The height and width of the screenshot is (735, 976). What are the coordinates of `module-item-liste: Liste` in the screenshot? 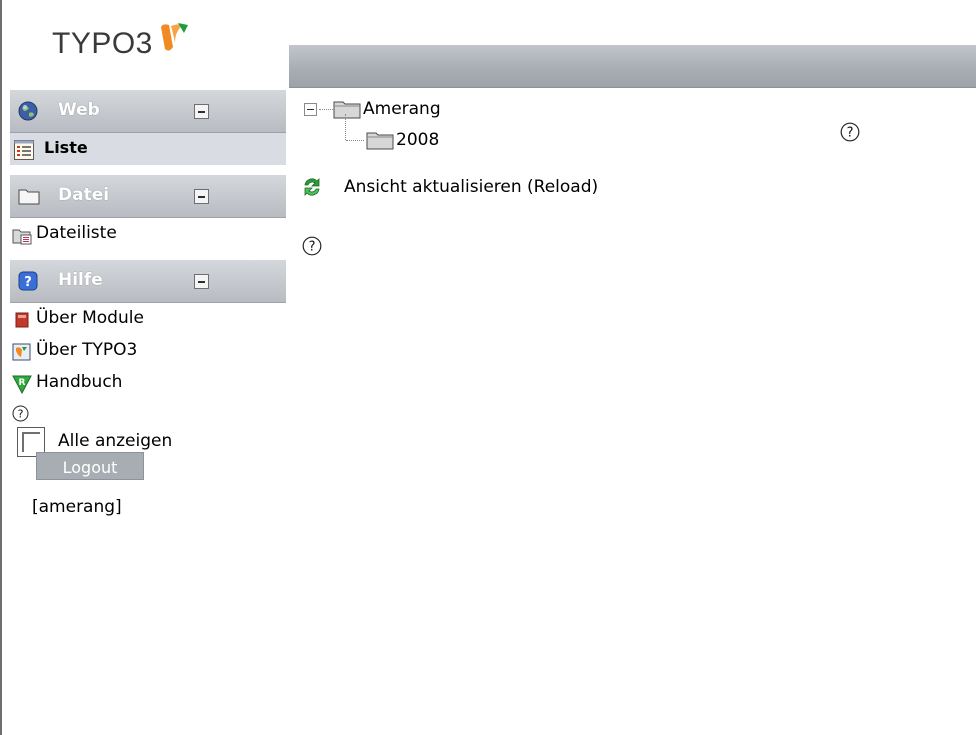 It's located at (148, 149).